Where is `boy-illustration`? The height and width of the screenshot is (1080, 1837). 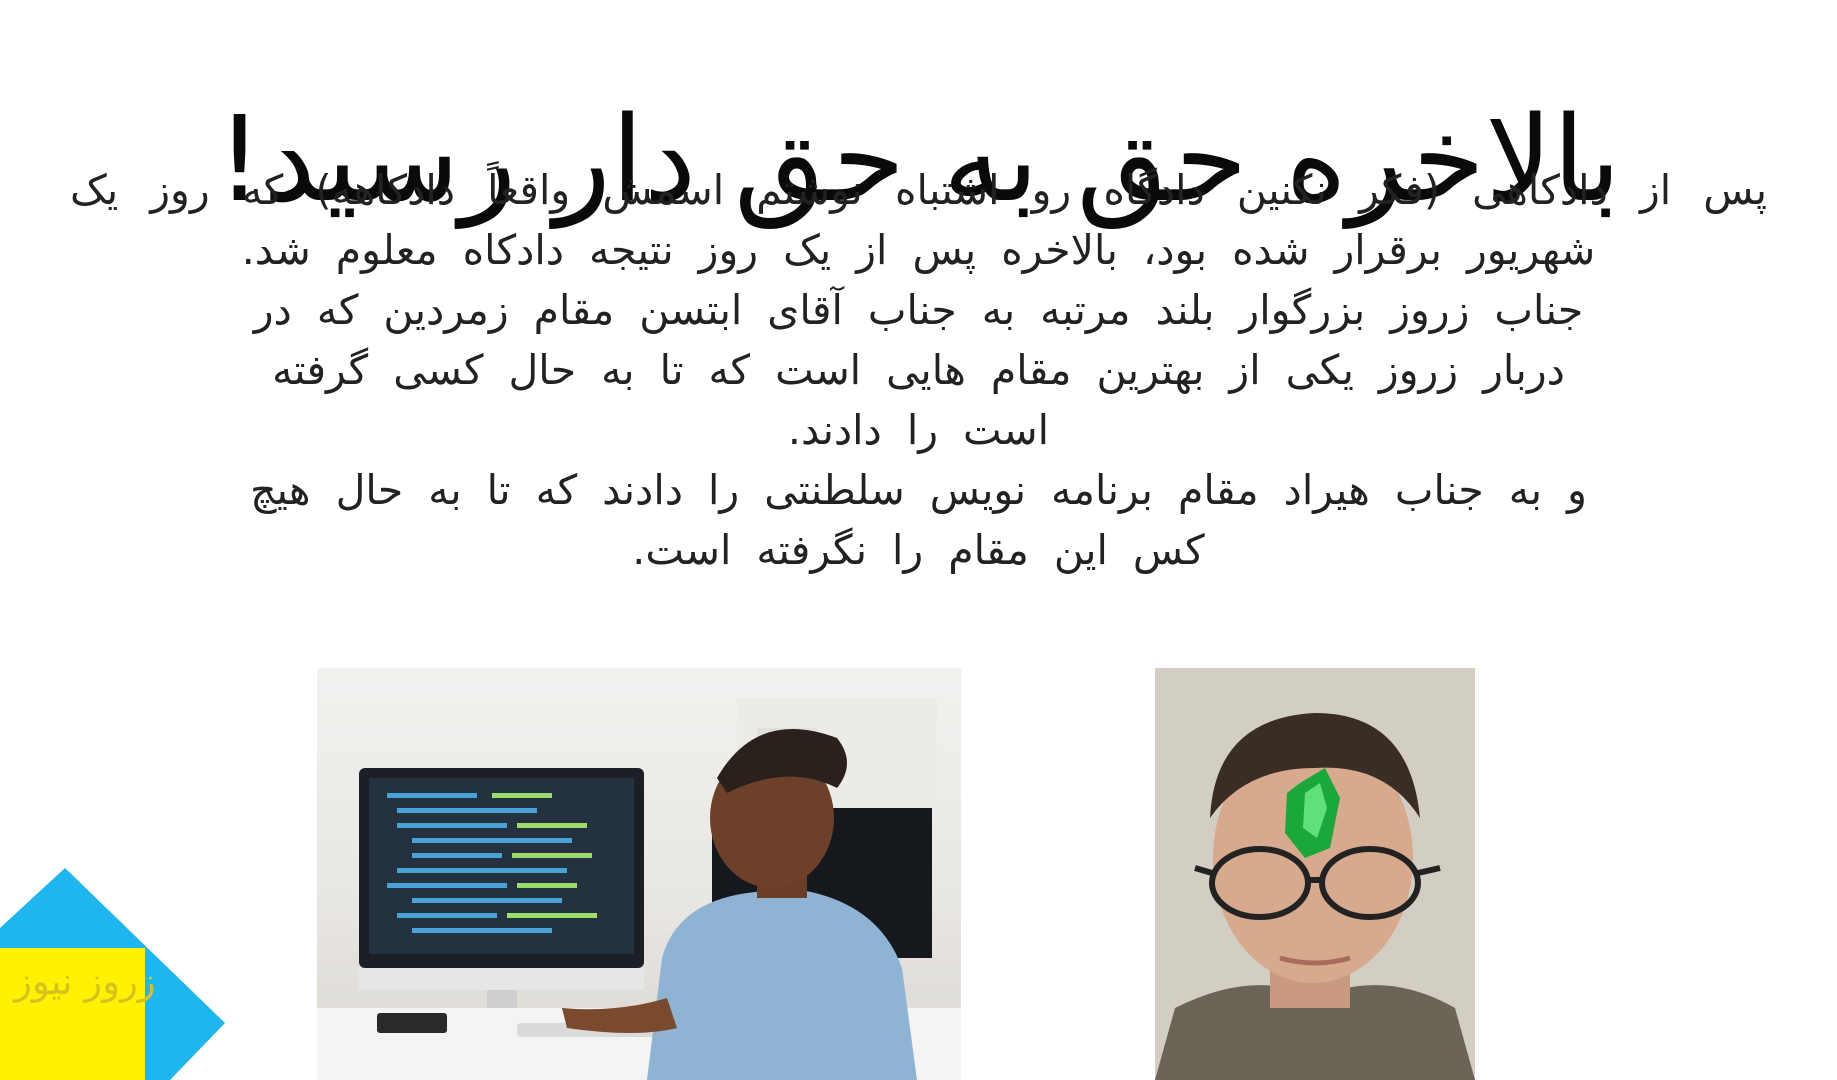 boy-illustration is located at coordinates (1315, 874).